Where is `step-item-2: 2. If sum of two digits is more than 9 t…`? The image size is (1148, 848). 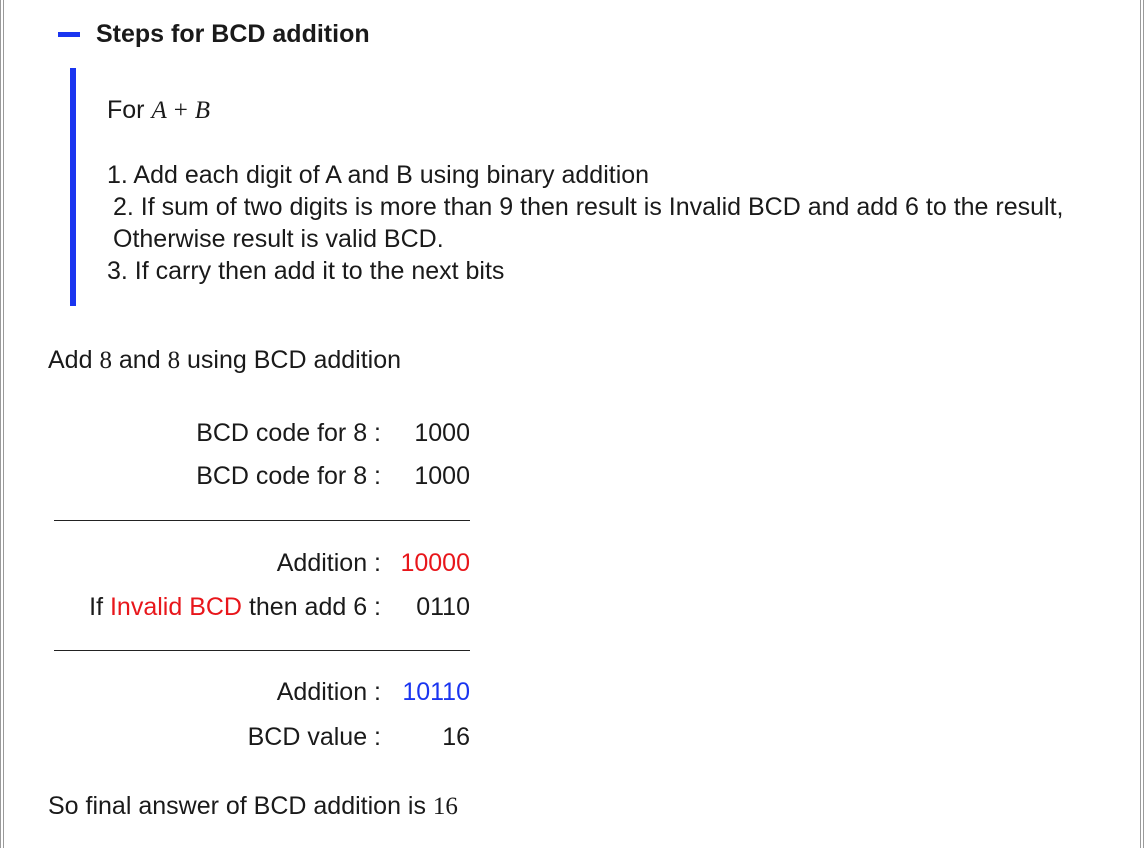
step-item-2: 2. If sum of two digits is more than 9 t… is located at coordinates (588, 223).